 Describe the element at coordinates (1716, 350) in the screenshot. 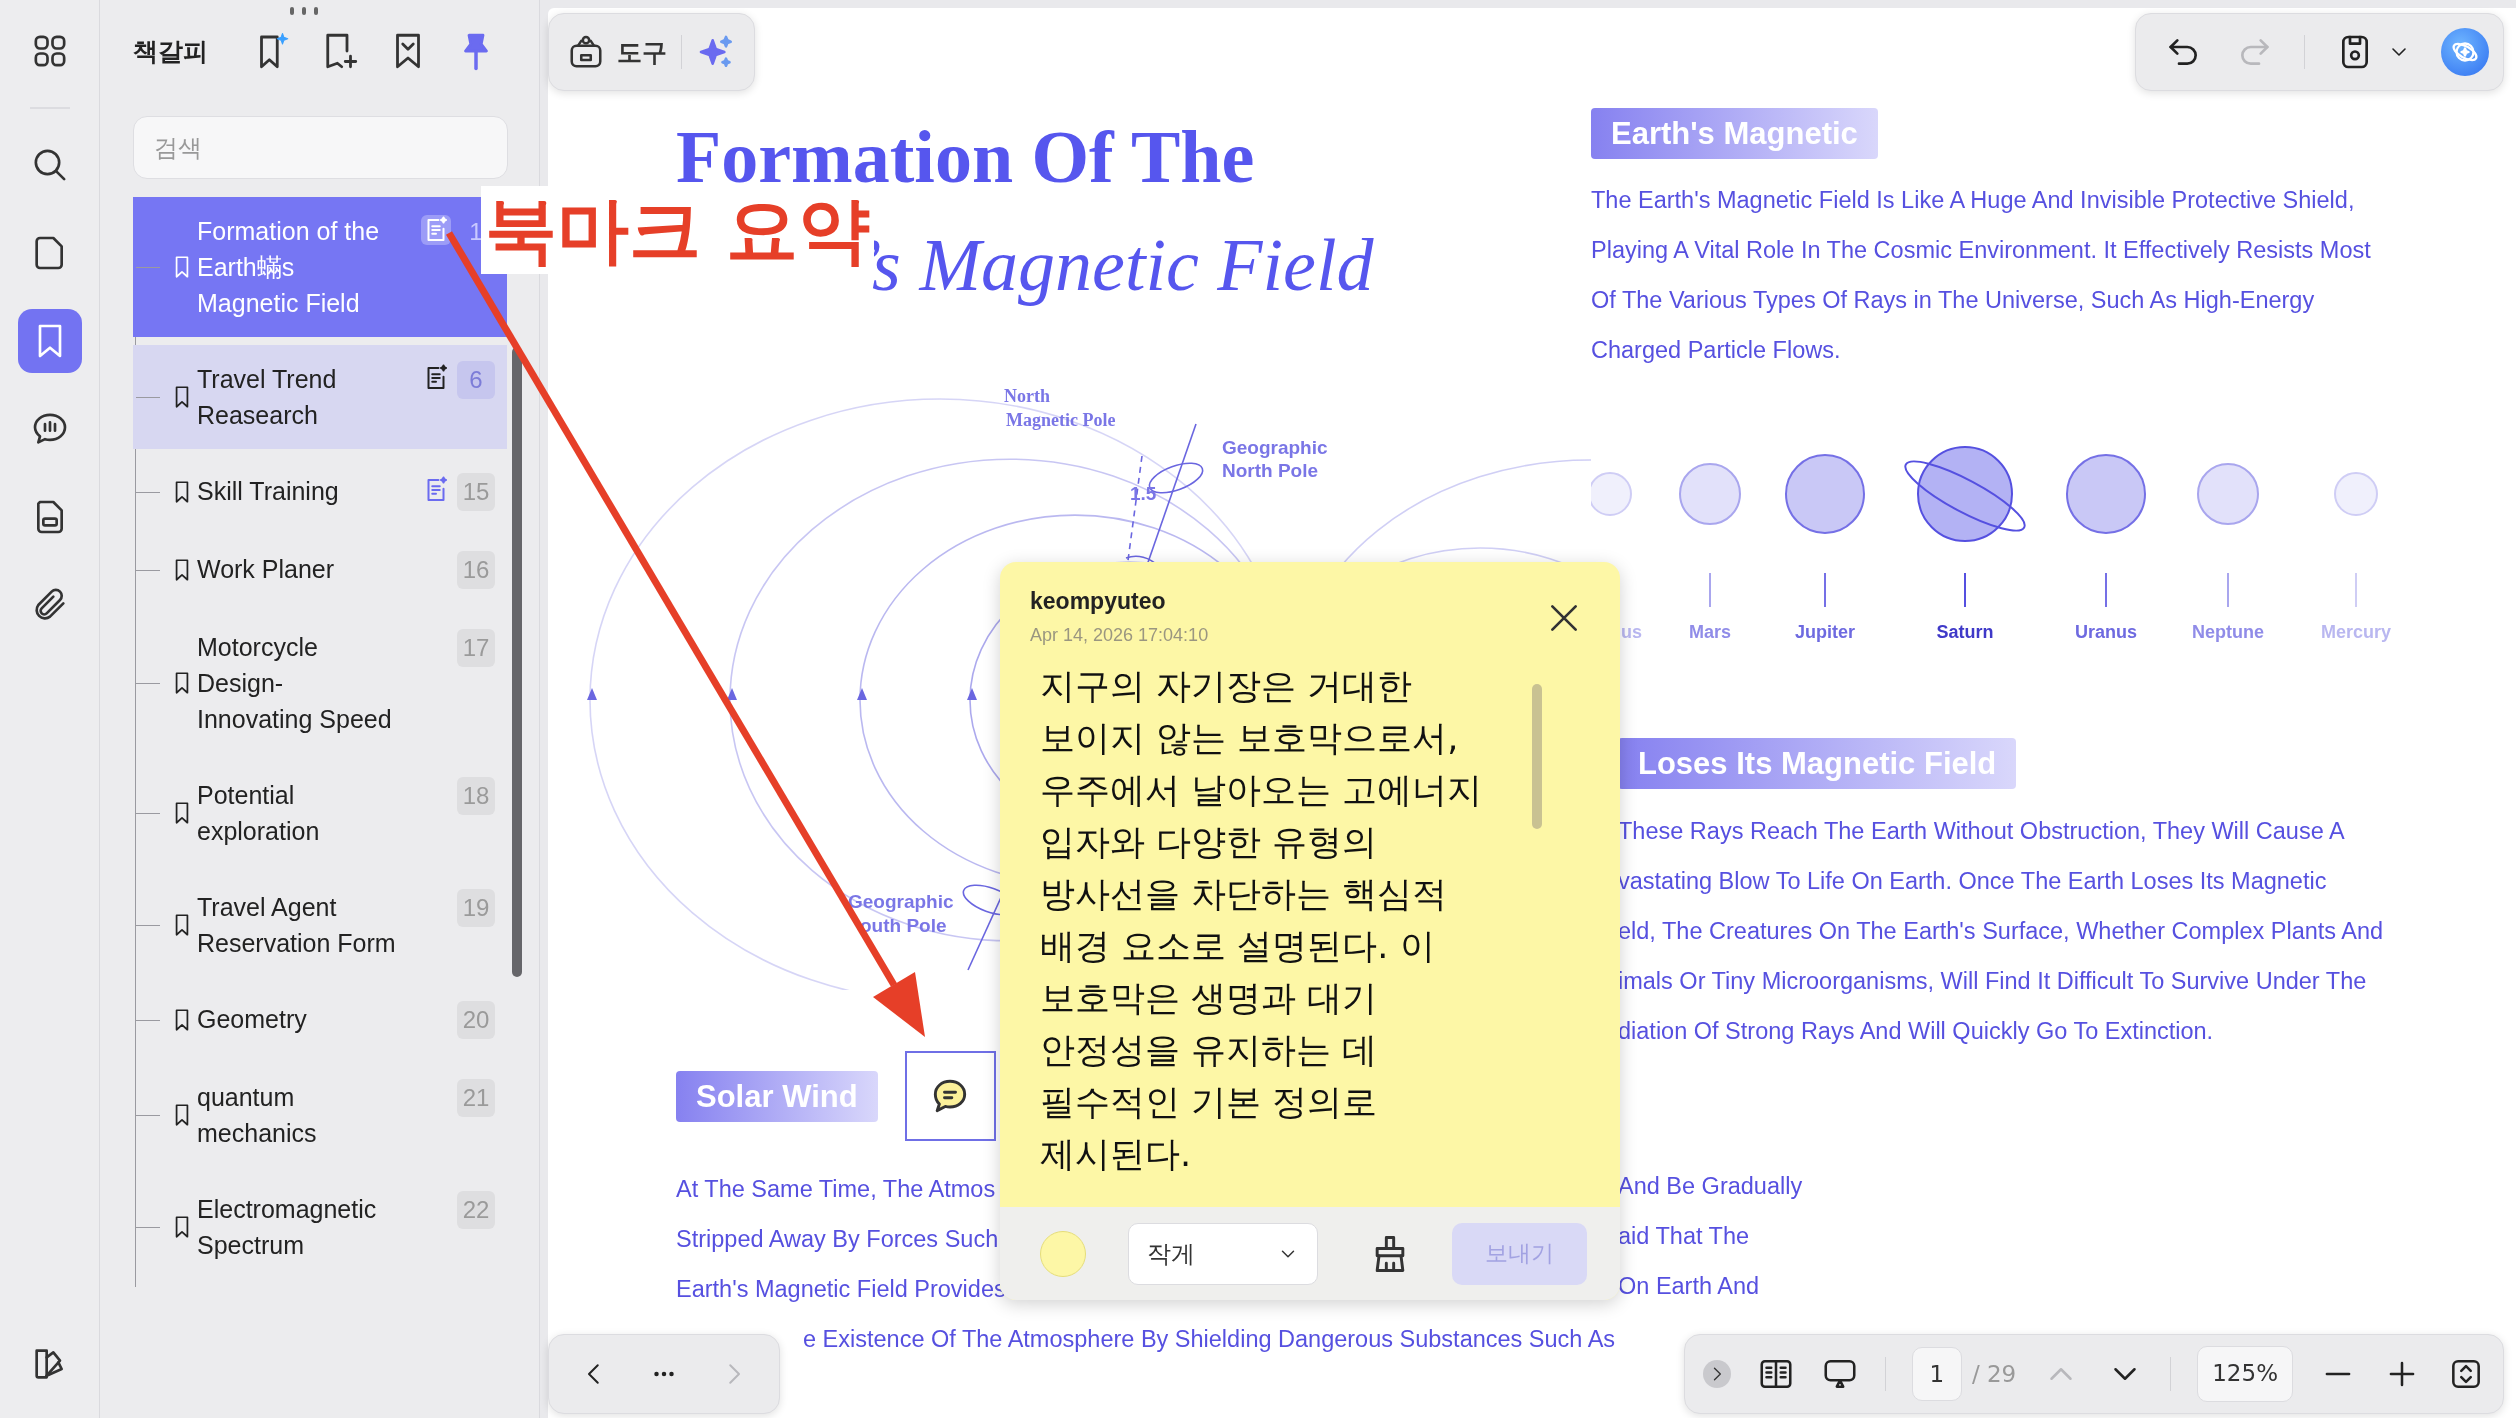

I see `body-text: Charged Particle Flows.` at that location.